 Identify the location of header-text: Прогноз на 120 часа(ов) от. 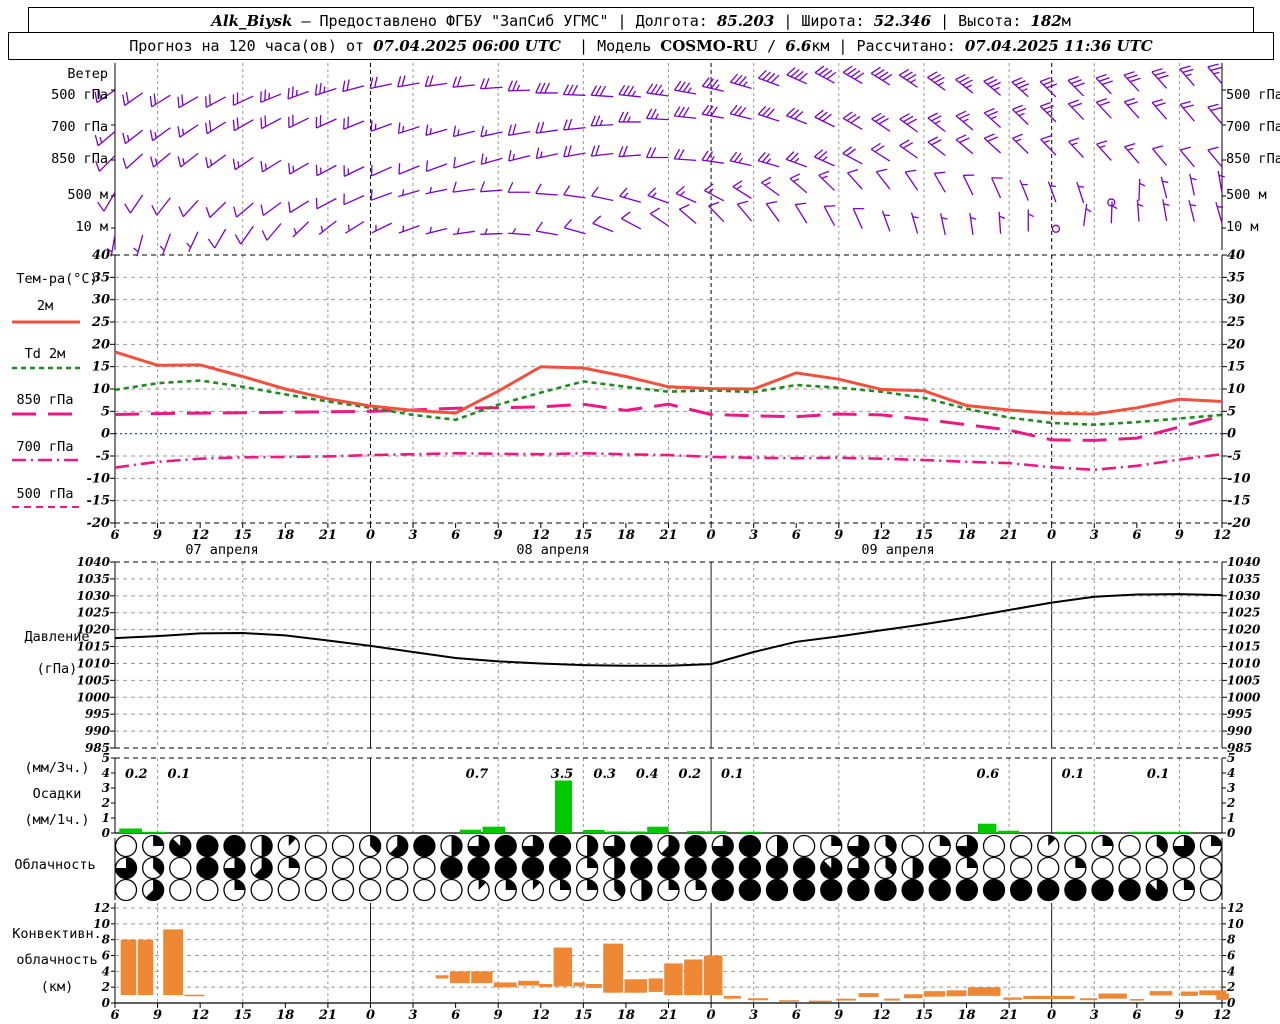
(251, 46).